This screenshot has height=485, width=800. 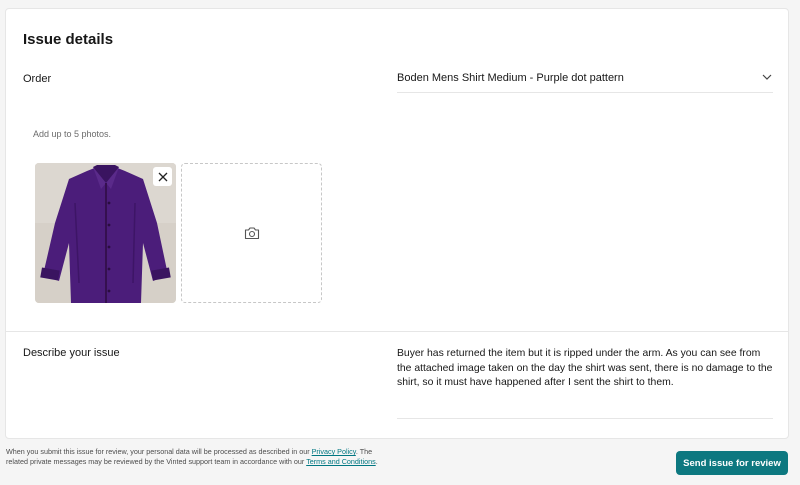 What do you see at coordinates (68, 39) in the screenshot?
I see `page-title: Issue details` at bounding box center [68, 39].